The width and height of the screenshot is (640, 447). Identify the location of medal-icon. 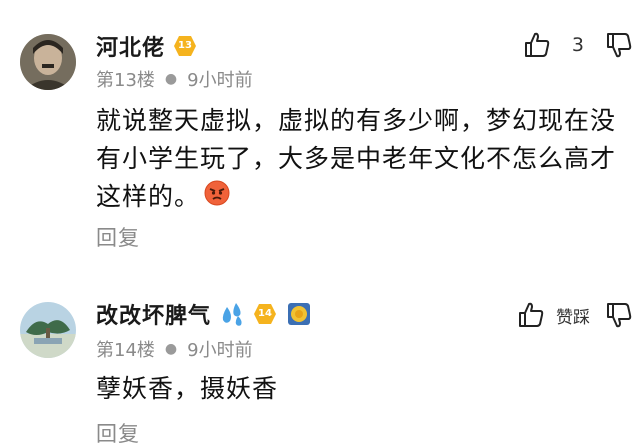
(299, 314).